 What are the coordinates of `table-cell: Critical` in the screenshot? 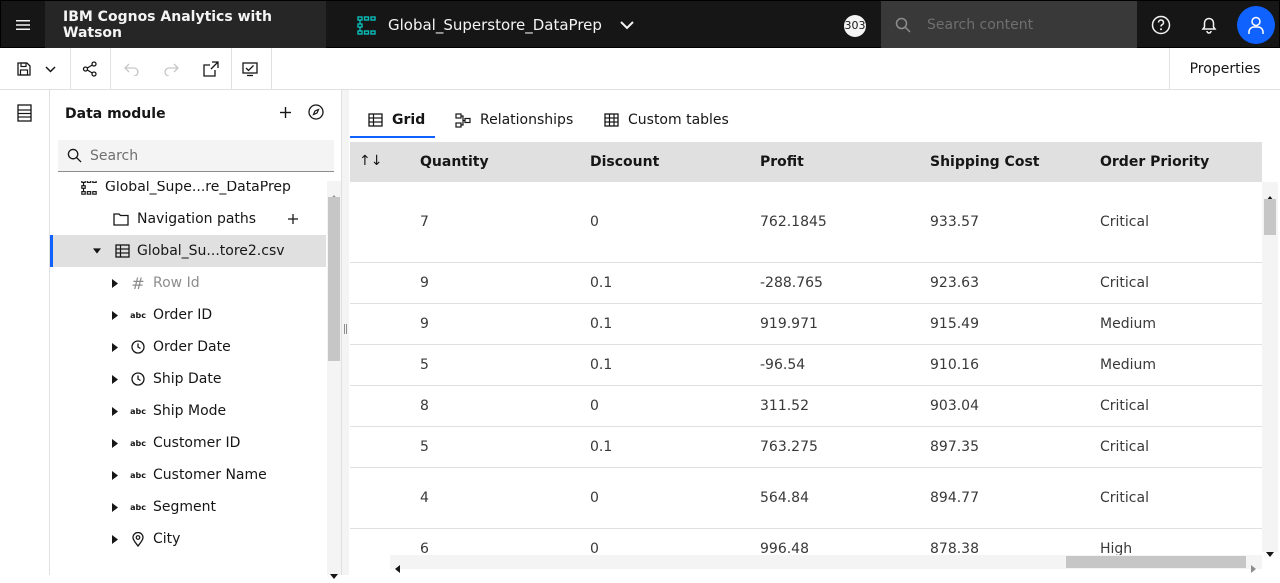 It's located at (1124, 498).